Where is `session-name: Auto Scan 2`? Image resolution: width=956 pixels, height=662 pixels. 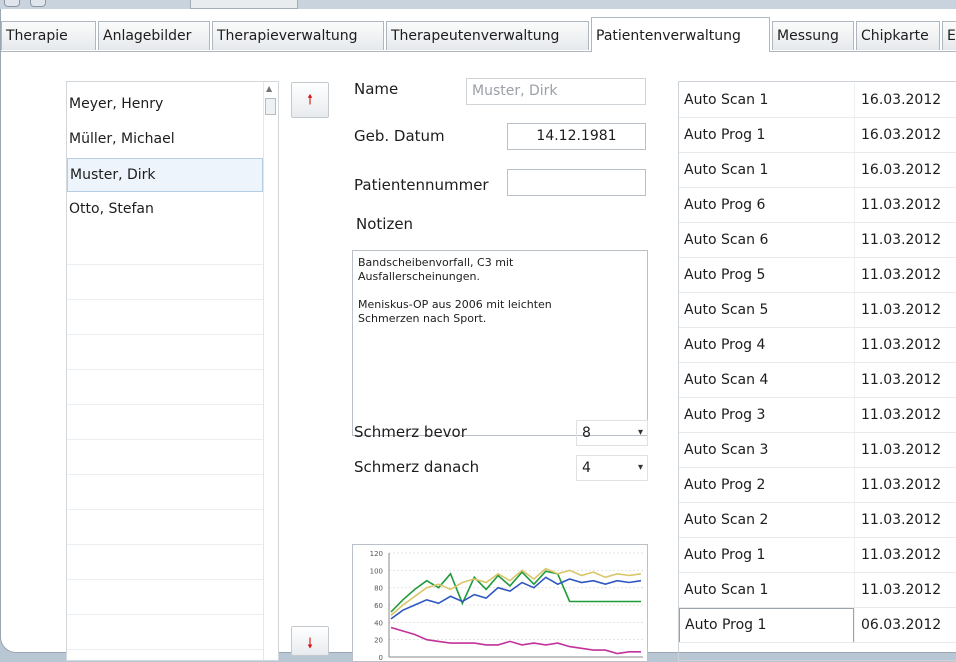
session-name: Auto Scan 2 is located at coordinates (726, 520).